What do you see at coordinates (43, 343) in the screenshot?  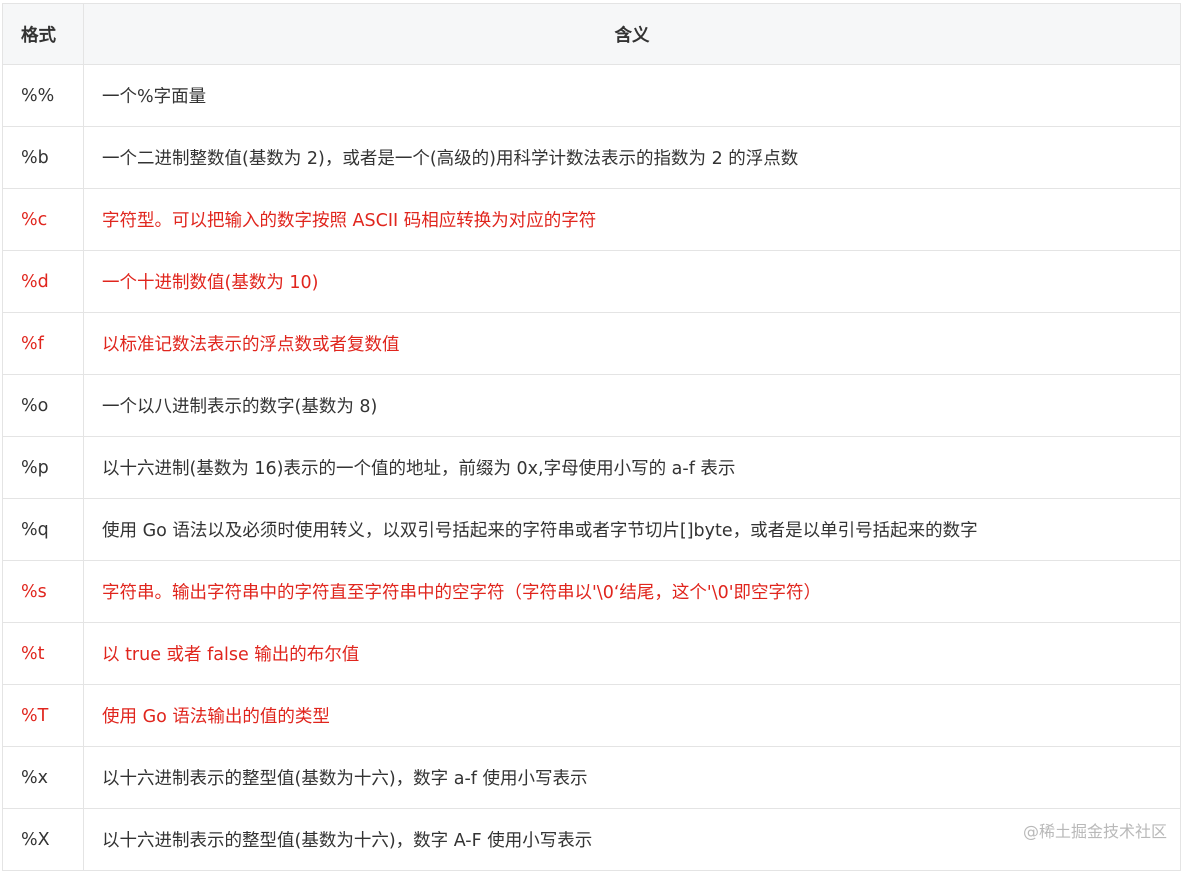 I see `format-cell: %f` at bounding box center [43, 343].